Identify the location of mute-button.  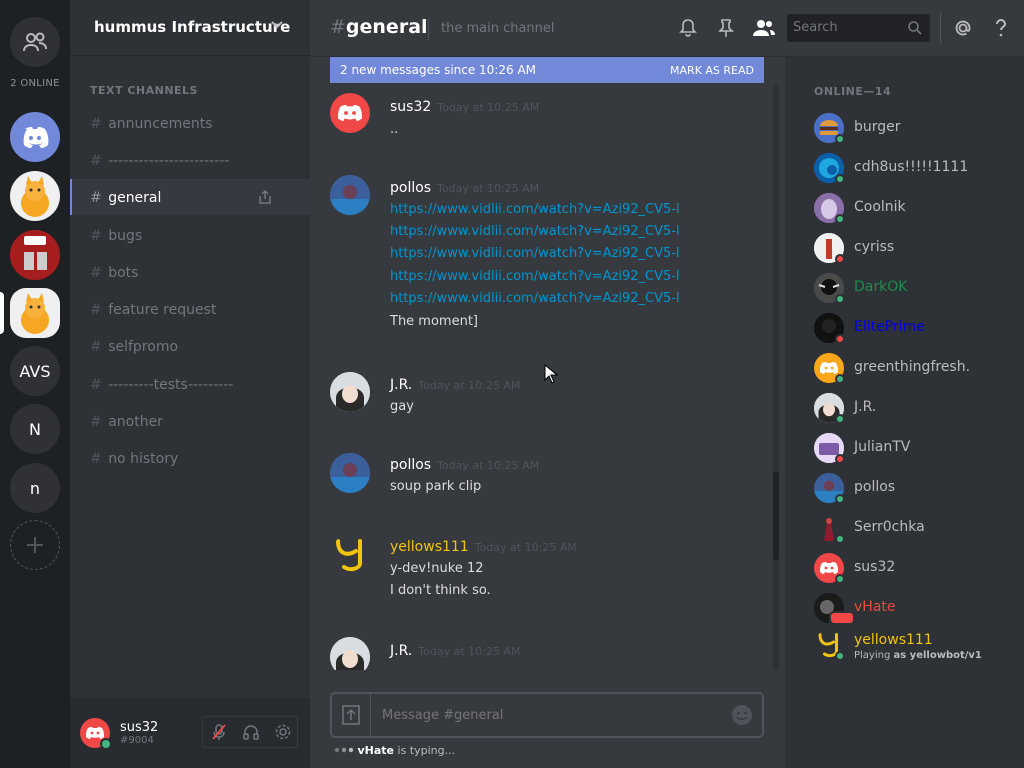
(219, 732).